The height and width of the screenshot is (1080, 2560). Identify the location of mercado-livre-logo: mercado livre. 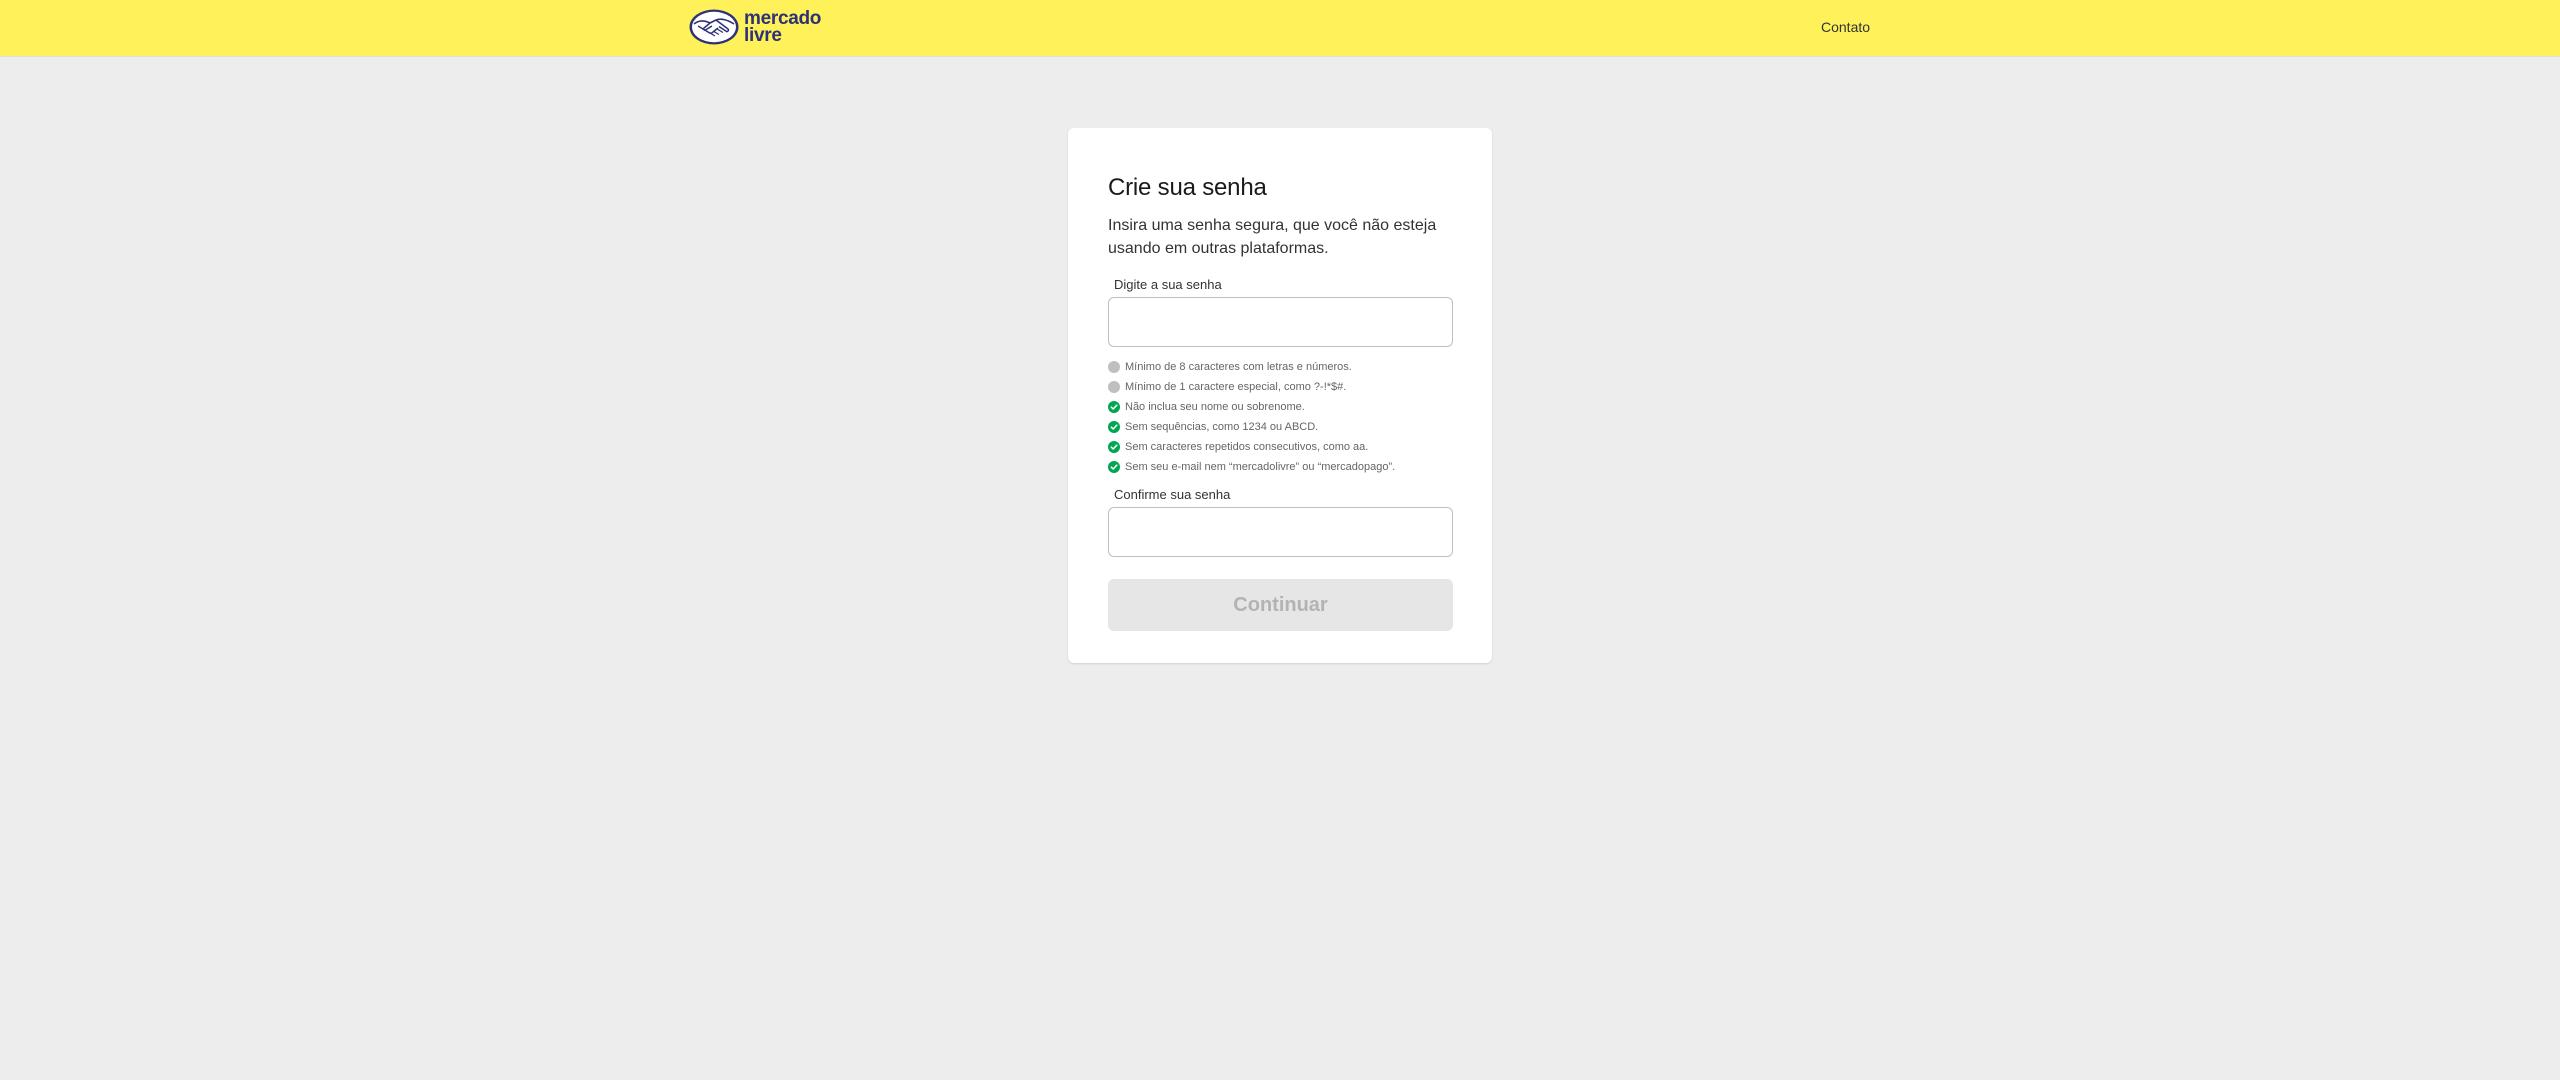
(754, 27).